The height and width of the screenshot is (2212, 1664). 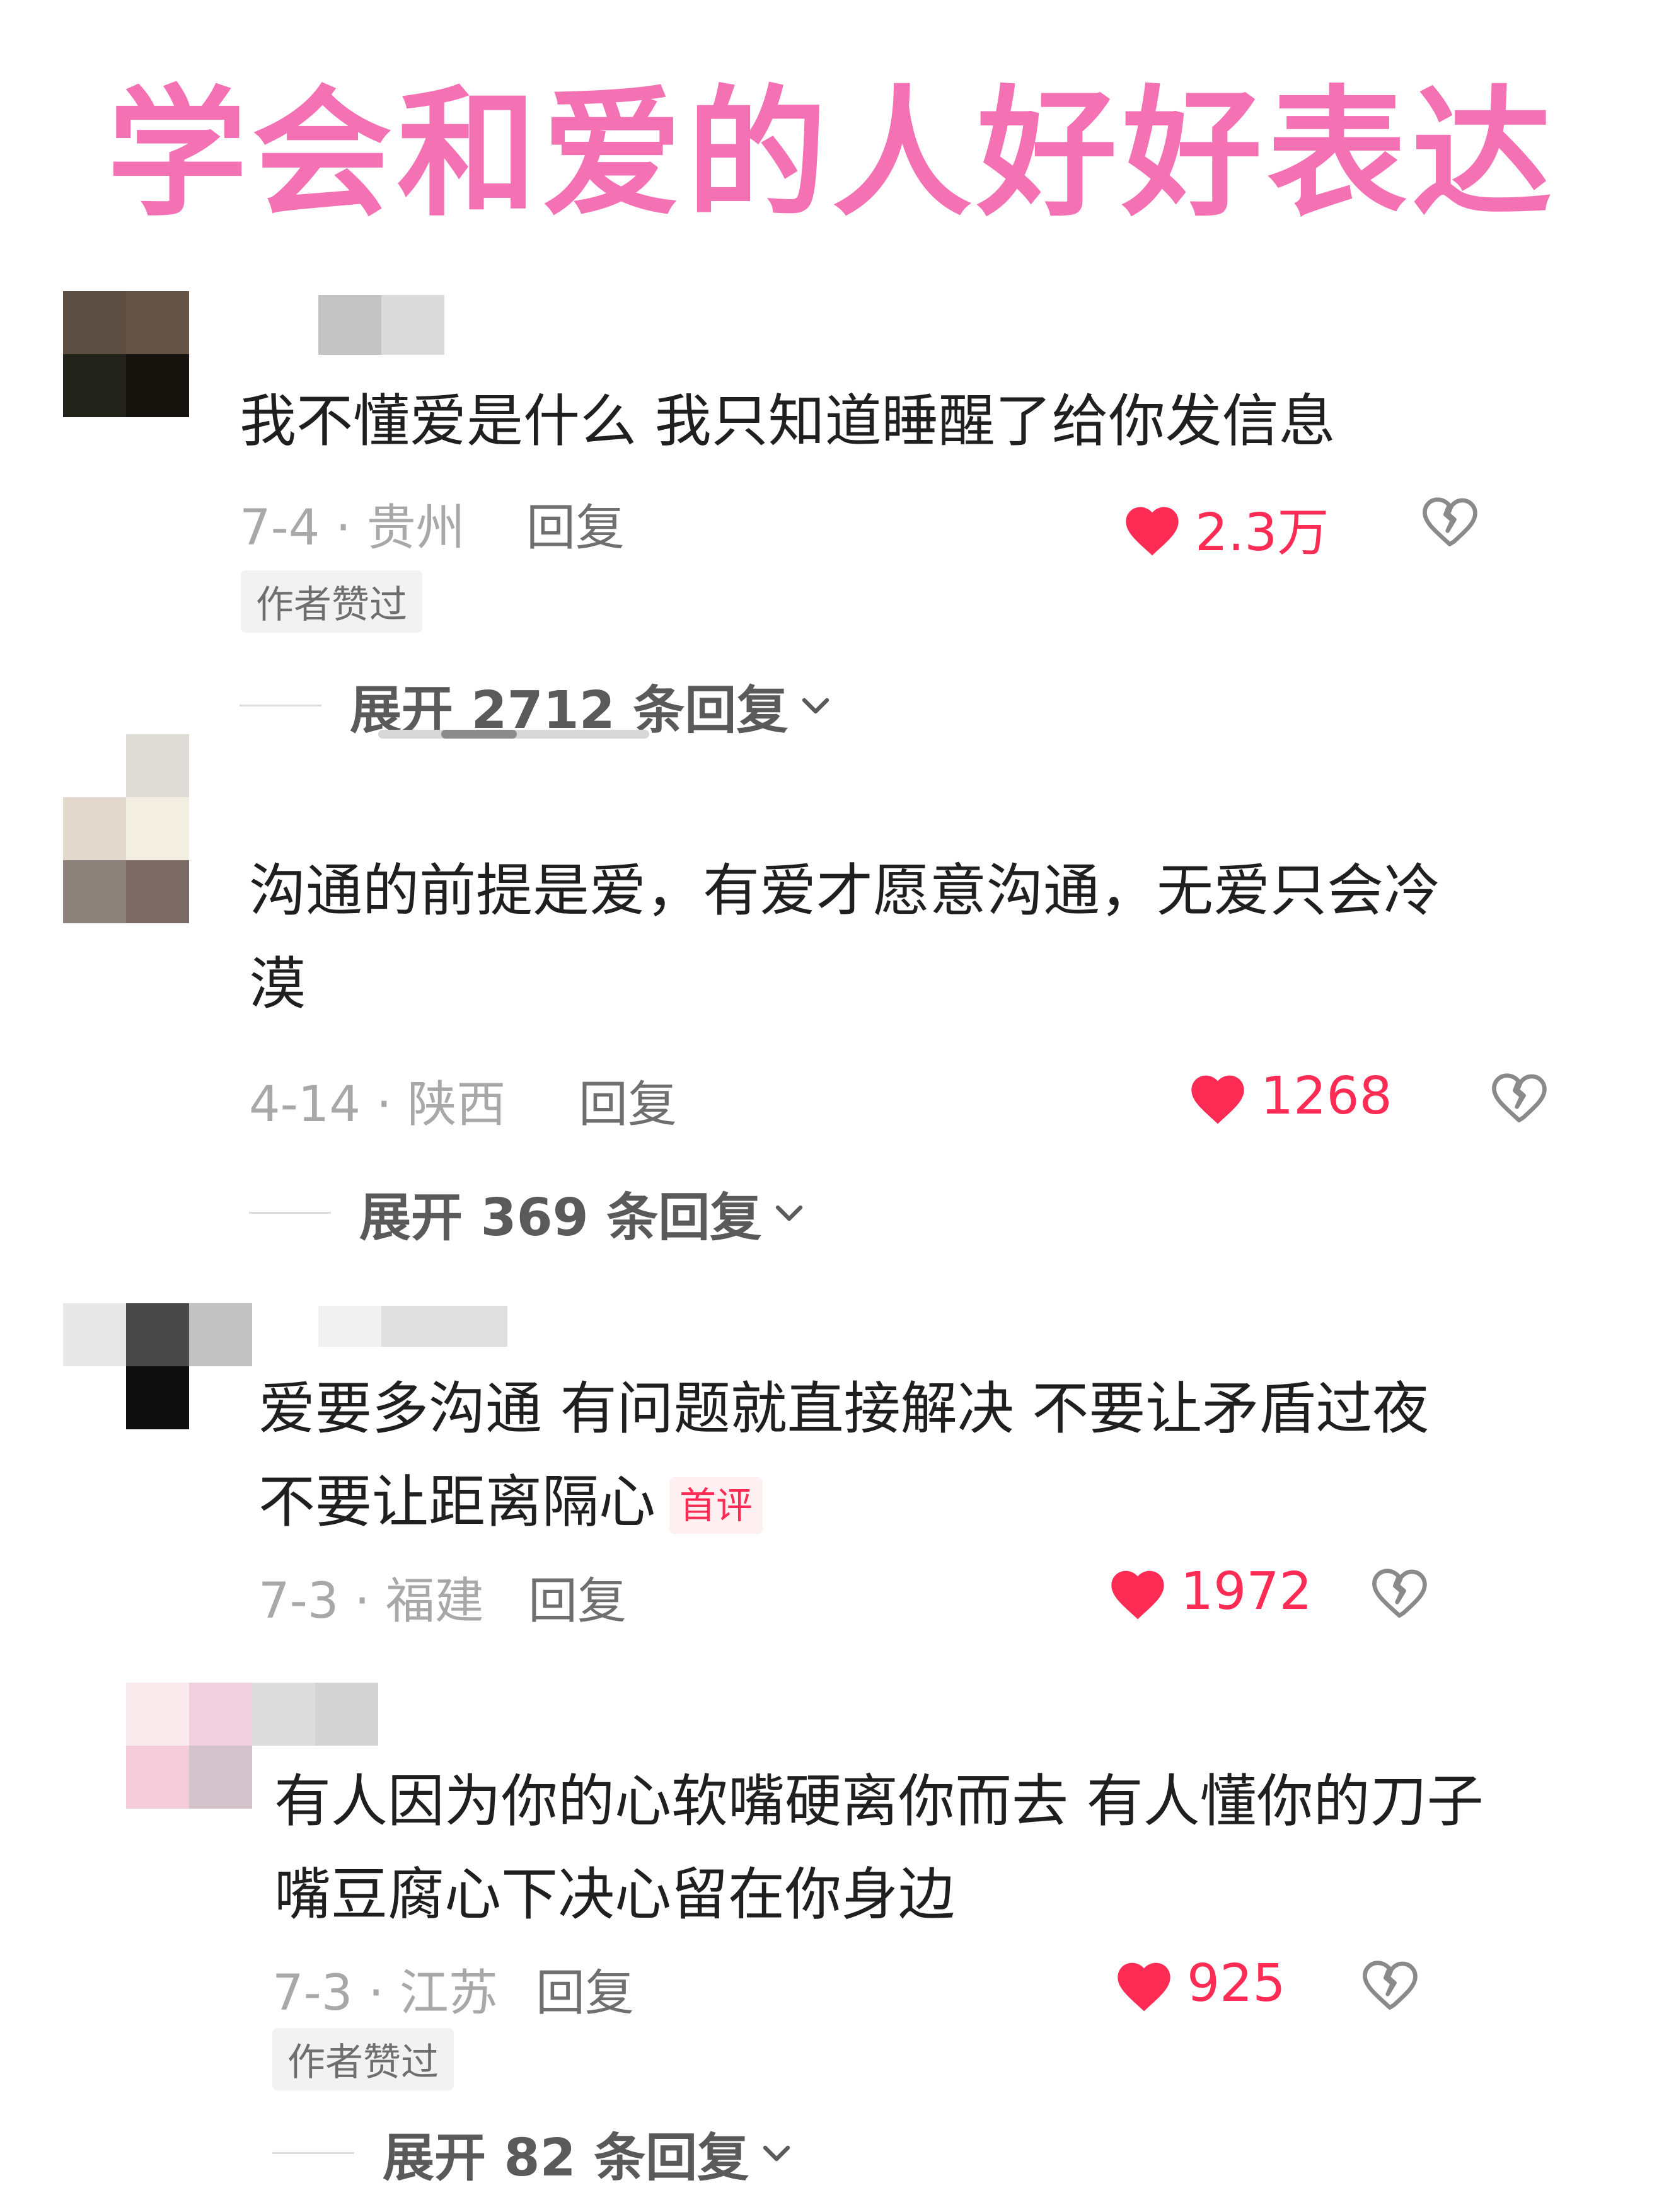 I want to click on comment-text: 爱要多沟通 有问题就直接解决 不要让矛盾过夜 不要让距离隔心 首评, so click(x=843, y=1455).